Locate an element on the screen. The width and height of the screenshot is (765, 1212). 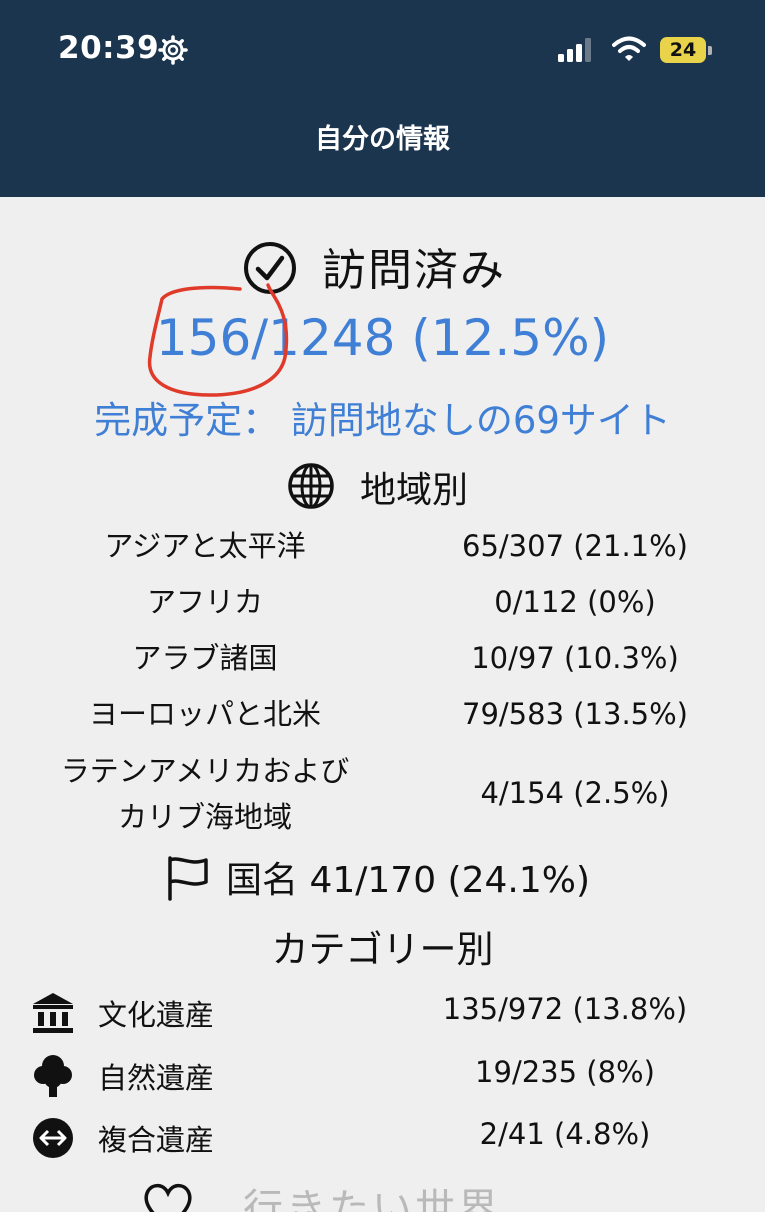
category-value: 2/41 (4.8%) is located at coordinates (565, 1134).